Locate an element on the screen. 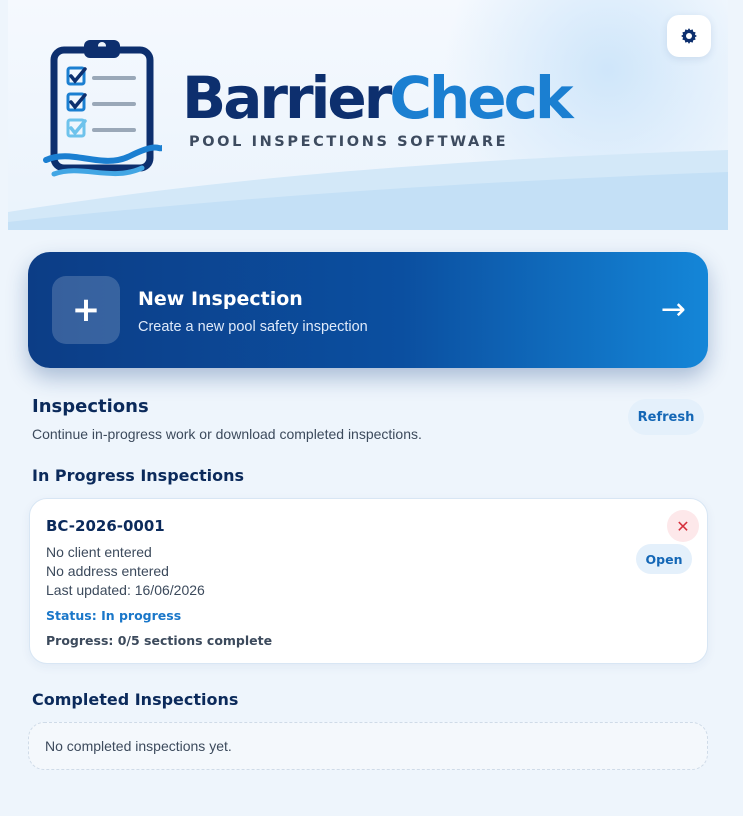 This screenshot has width=743, height=816. new-inspection-title: New Inspection is located at coordinates (220, 299).